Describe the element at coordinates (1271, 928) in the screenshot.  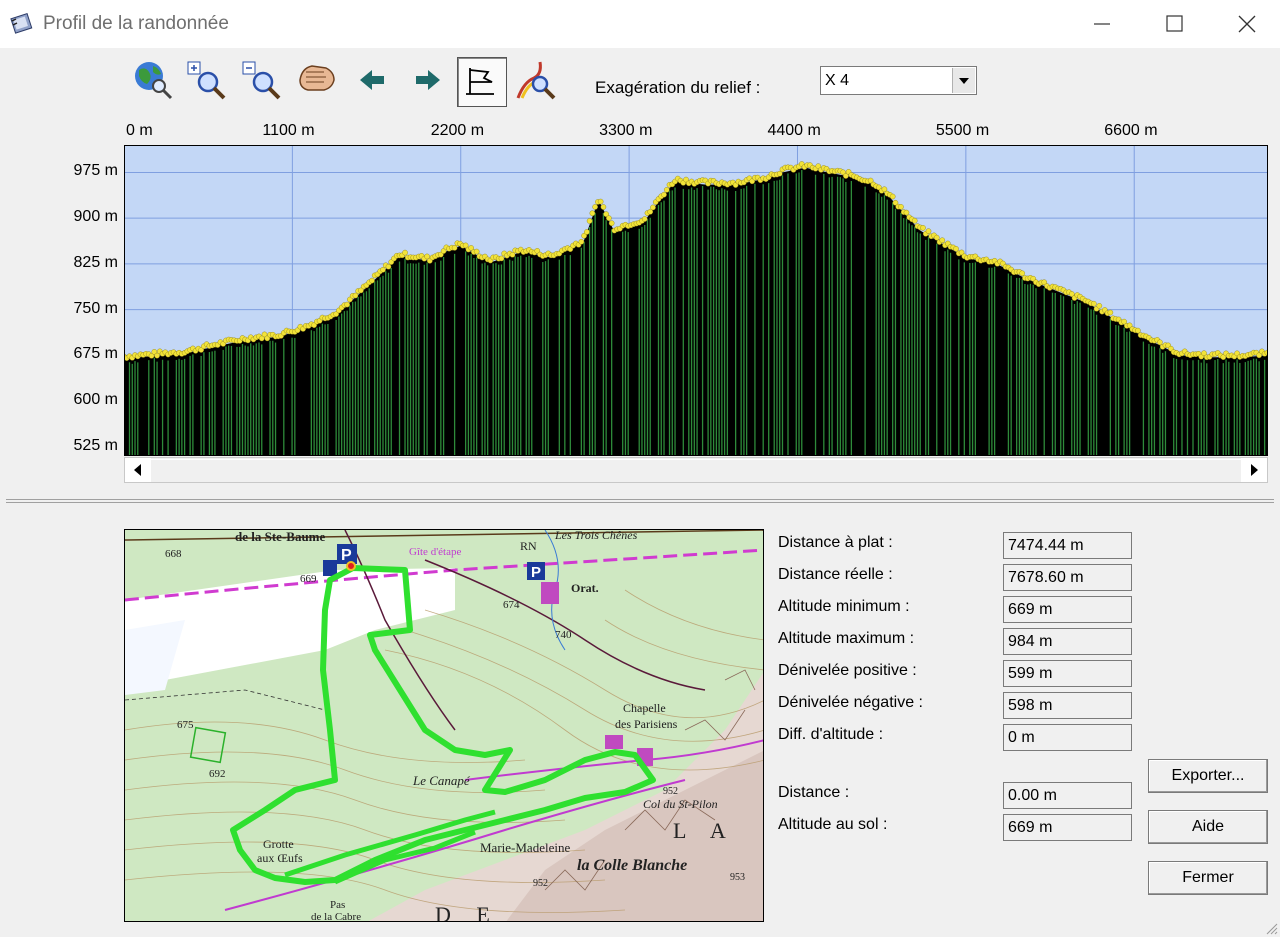
I see `resize-grip-icon` at that location.